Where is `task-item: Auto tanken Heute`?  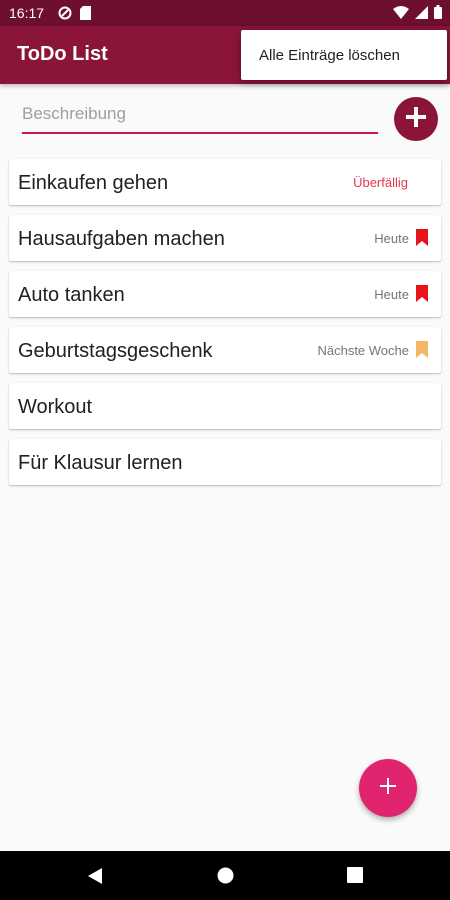
task-item: Auto tanken Heute is located at coordinates (225, 294).